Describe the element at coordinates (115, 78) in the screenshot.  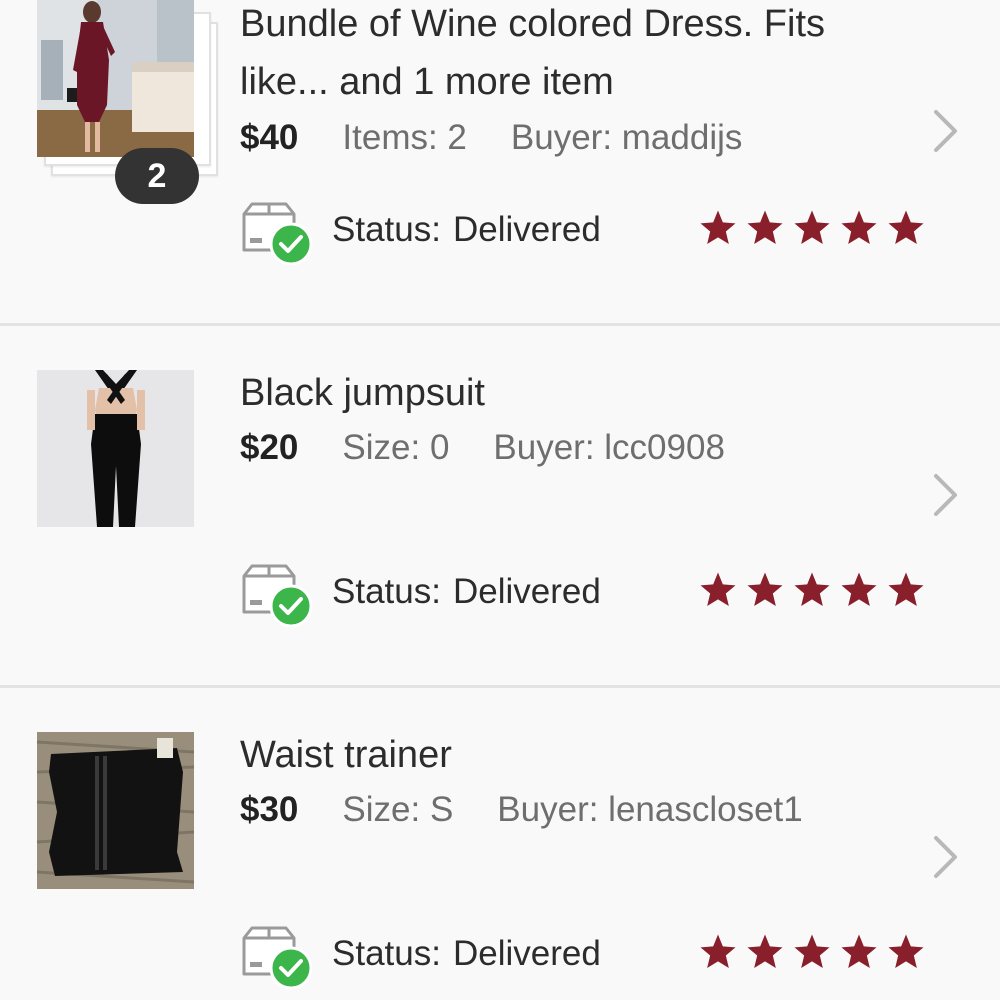
I see `wine-dress-photo` at that location.